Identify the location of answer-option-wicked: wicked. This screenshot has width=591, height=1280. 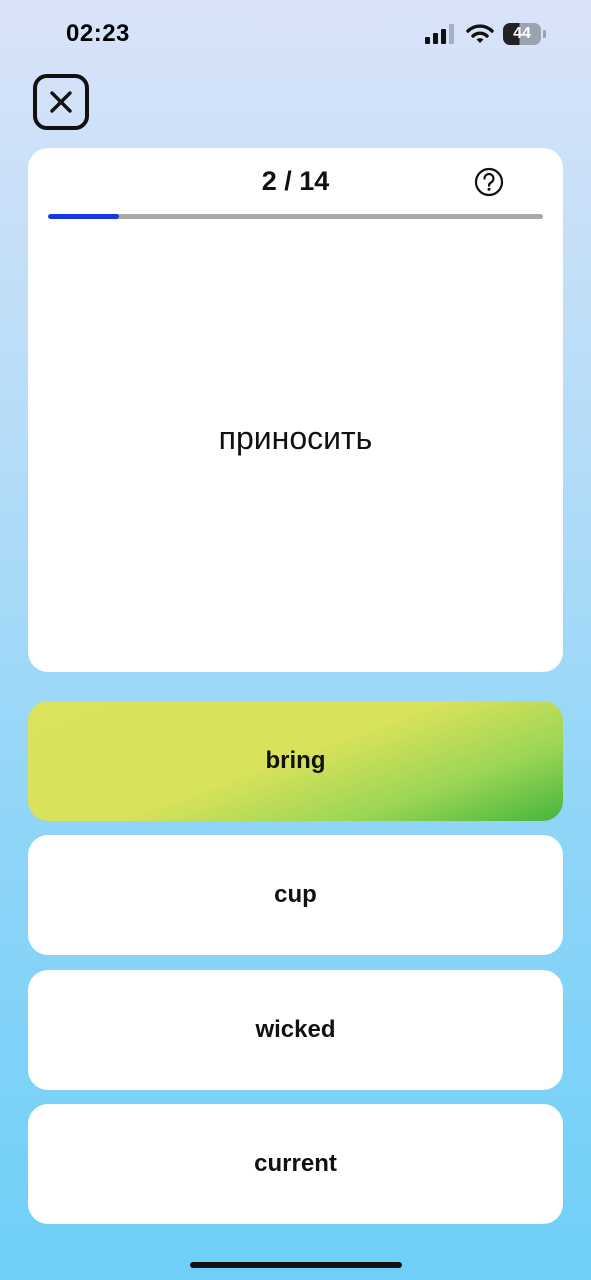
(295, 1030).